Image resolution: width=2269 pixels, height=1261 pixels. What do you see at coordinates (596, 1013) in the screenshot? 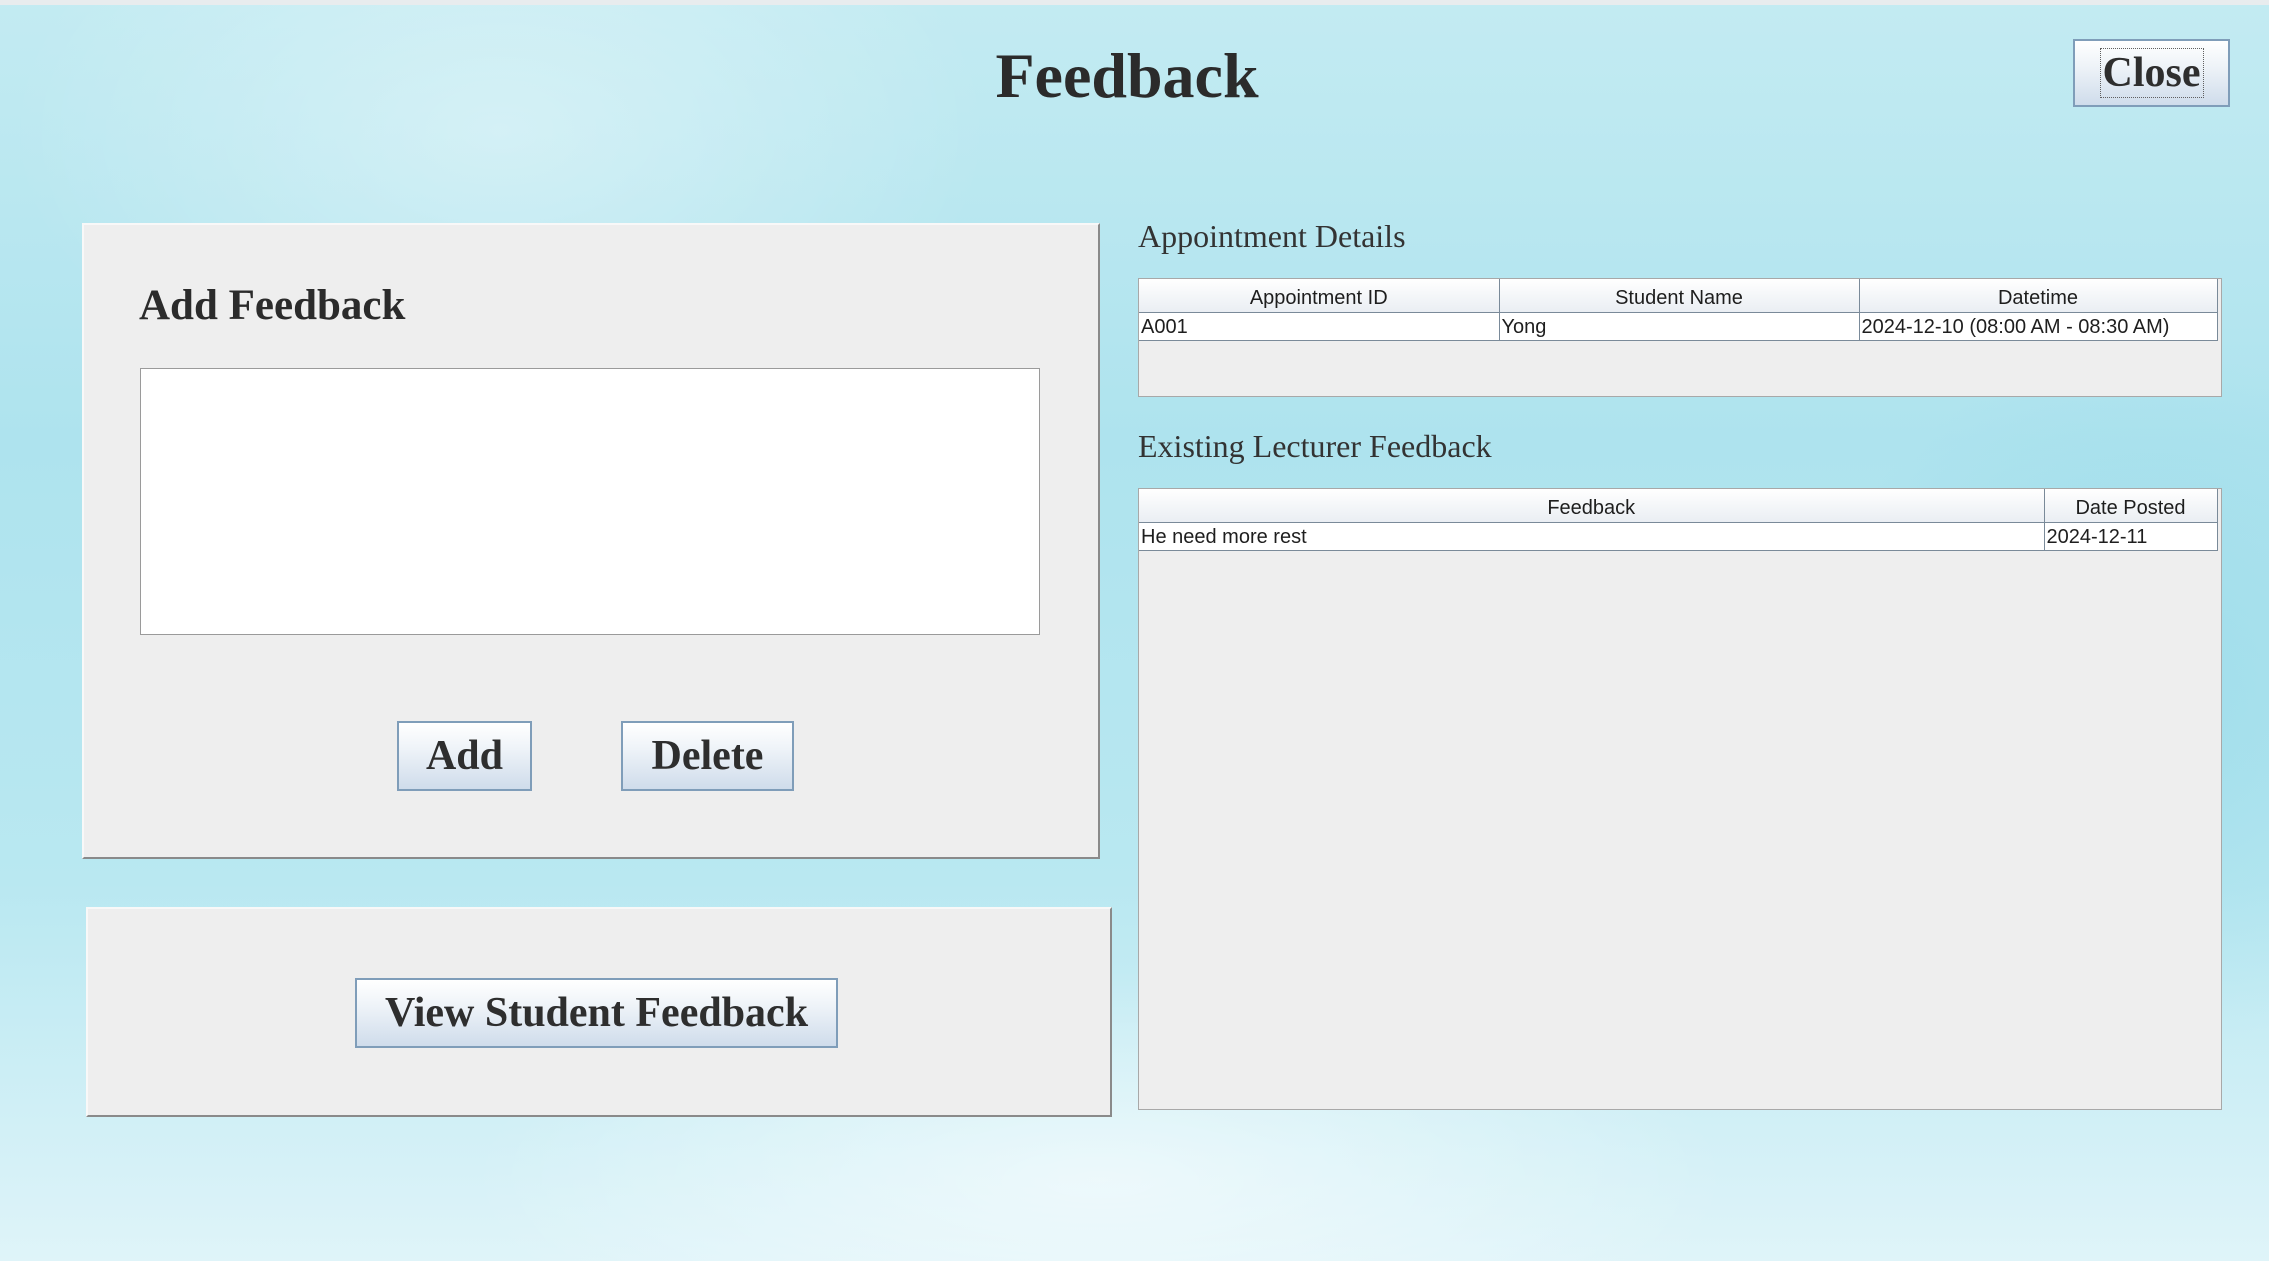
I see `view-student-feedback-button: View Student Feedback` at bounding box center [596, 1013].